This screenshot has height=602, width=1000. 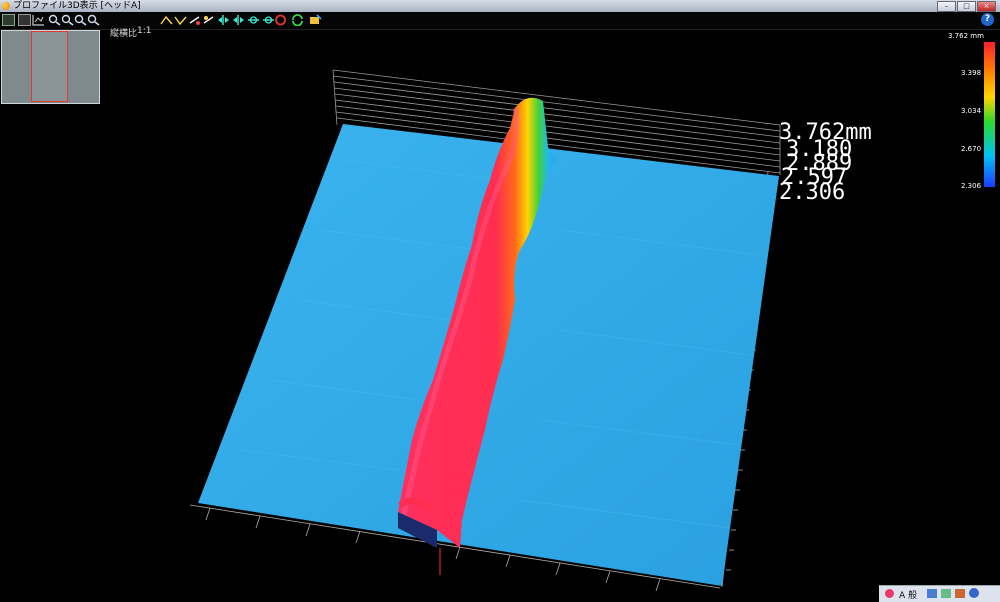 I want to click on colorbar-min-label: 2.306, so click(x=971, y=186).